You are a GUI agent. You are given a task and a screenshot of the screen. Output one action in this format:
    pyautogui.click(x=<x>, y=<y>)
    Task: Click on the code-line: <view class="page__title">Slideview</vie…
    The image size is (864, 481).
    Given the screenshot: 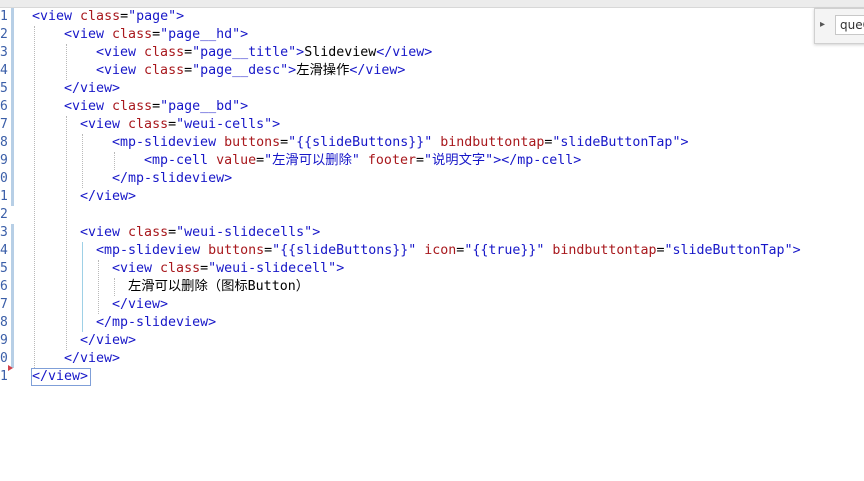 What is the action you would take?
    pyautogui.click(x=264, y=53)
    